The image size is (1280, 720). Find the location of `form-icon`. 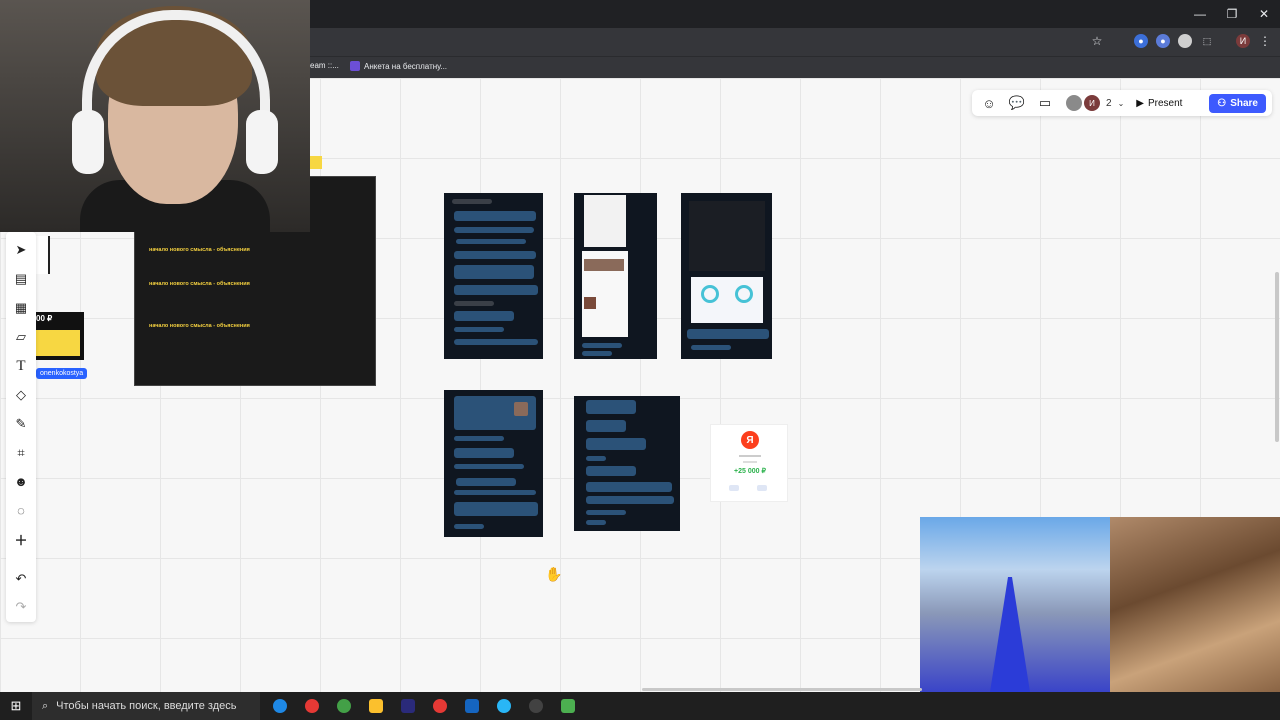

form-icon is located at coordinates (355, 66).